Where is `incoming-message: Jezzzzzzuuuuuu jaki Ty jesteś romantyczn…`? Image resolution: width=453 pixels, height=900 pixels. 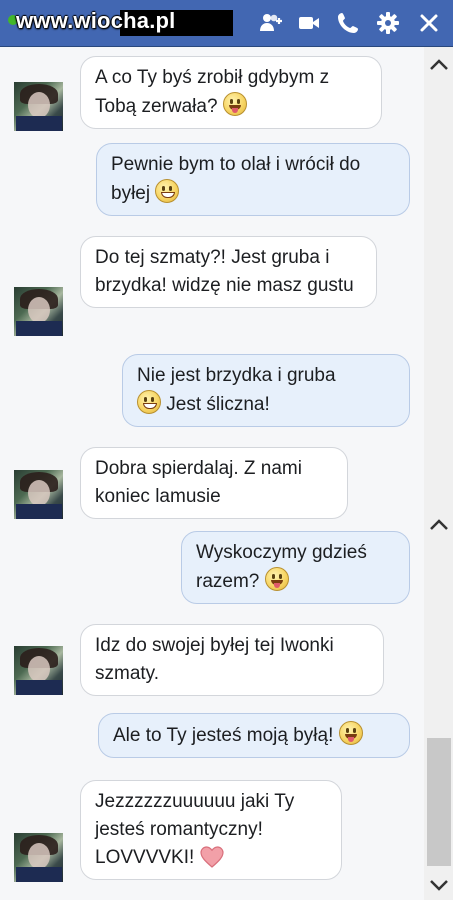 incoming-message: Jezzzzzzuuuuuu jaki Ty jesteś romantyczn… is located at coordinates (211, 830).